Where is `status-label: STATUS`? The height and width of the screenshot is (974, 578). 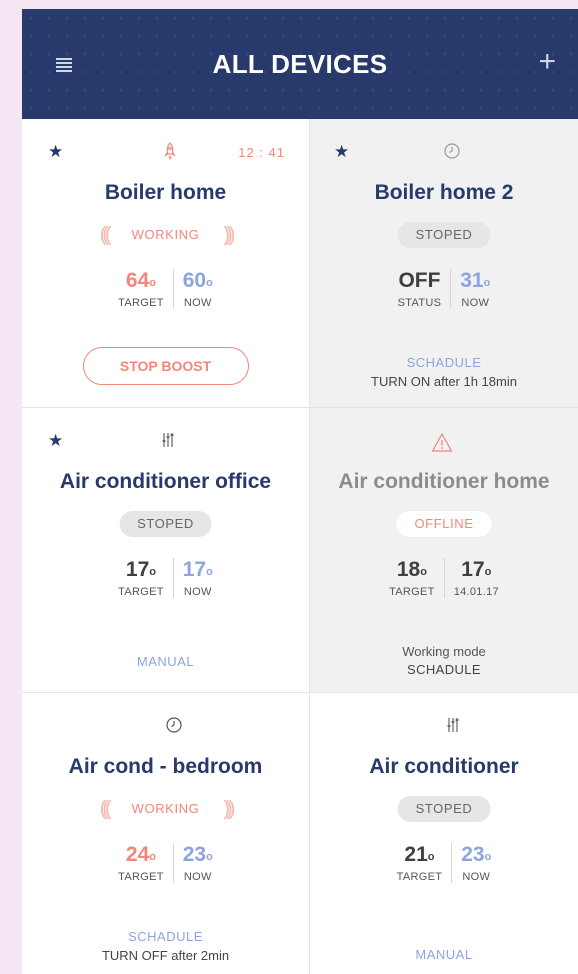
status-label: STATUS is located at coordinates (419, 303).